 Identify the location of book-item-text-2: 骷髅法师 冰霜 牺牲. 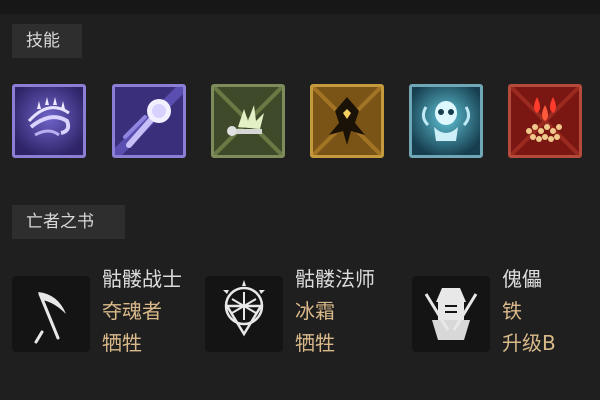
(335, 311).